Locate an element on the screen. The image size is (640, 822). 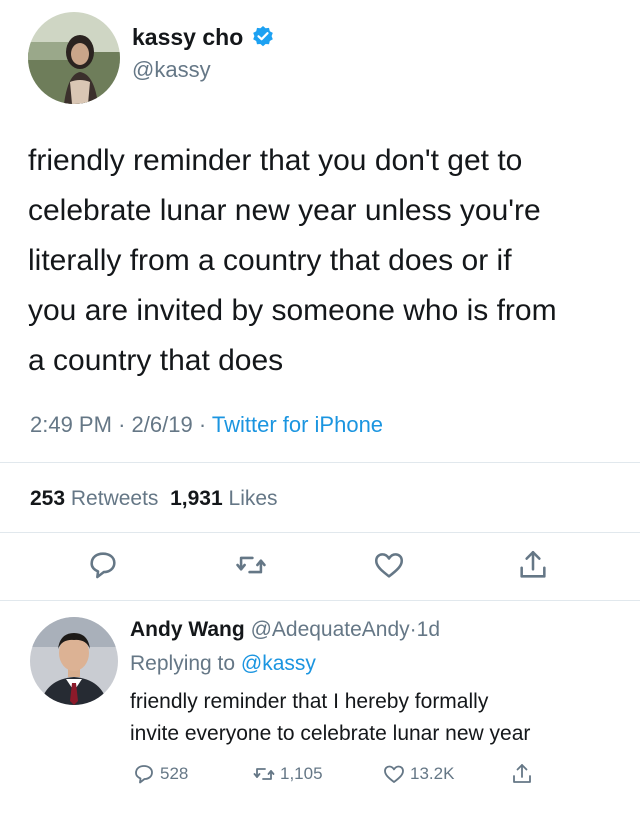
tweet-text-line: a country that does is located at coordinates (156, 360).